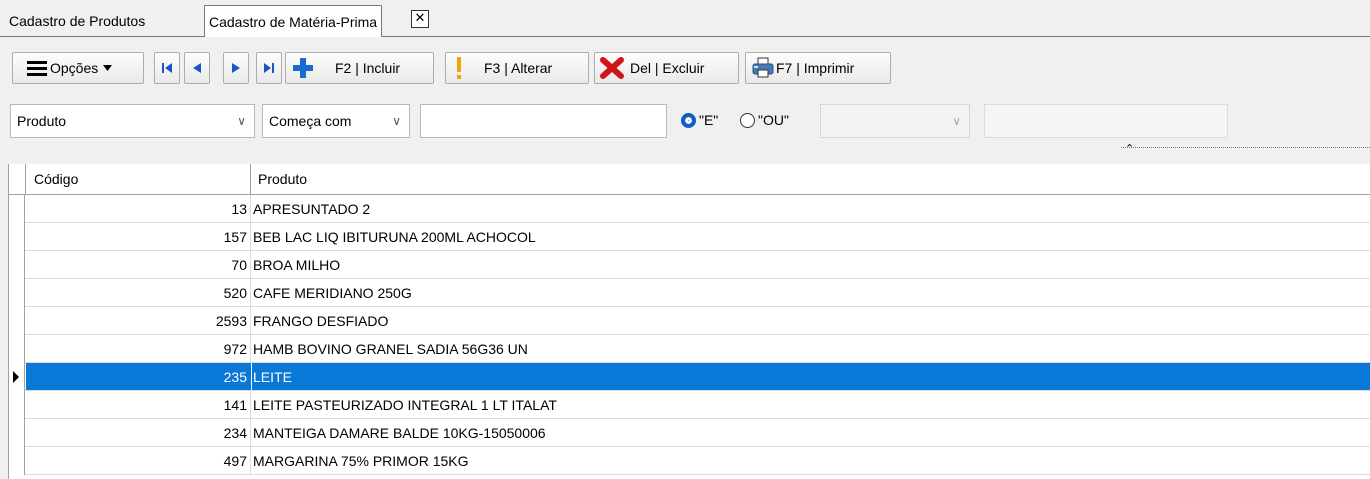 This screenshot has height=479, width=1370. Describe the element at coordinates (138, 292) in the screenshot. I see `cell-codigo: 520` at that location.